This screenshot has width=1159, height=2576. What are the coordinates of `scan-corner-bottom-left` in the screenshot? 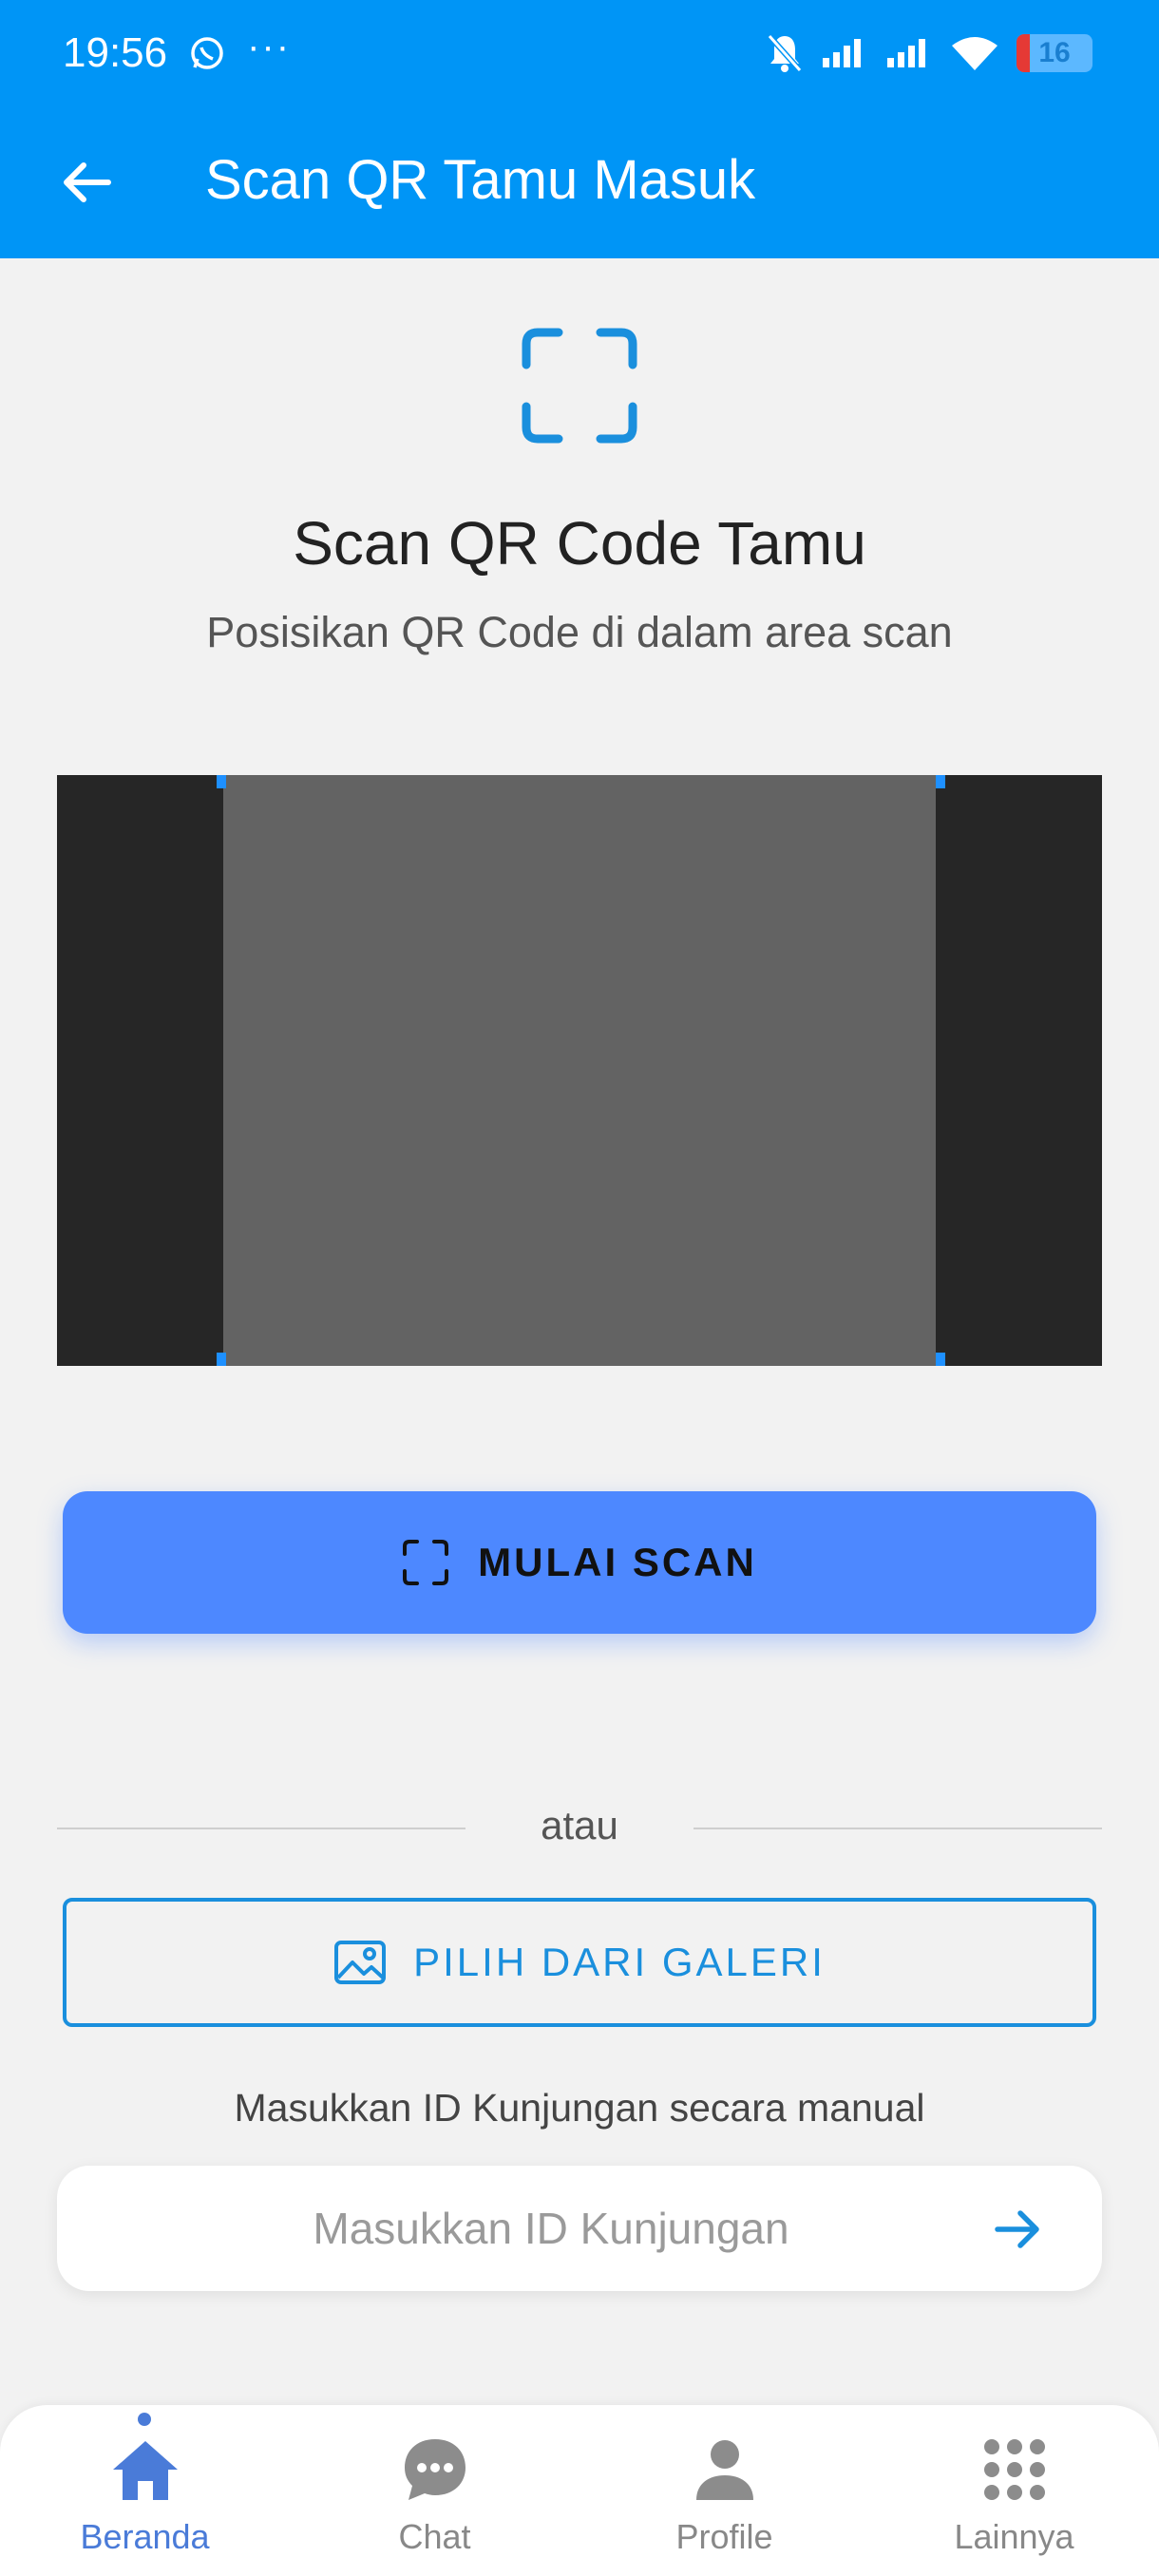 It's located at (221, 1359).